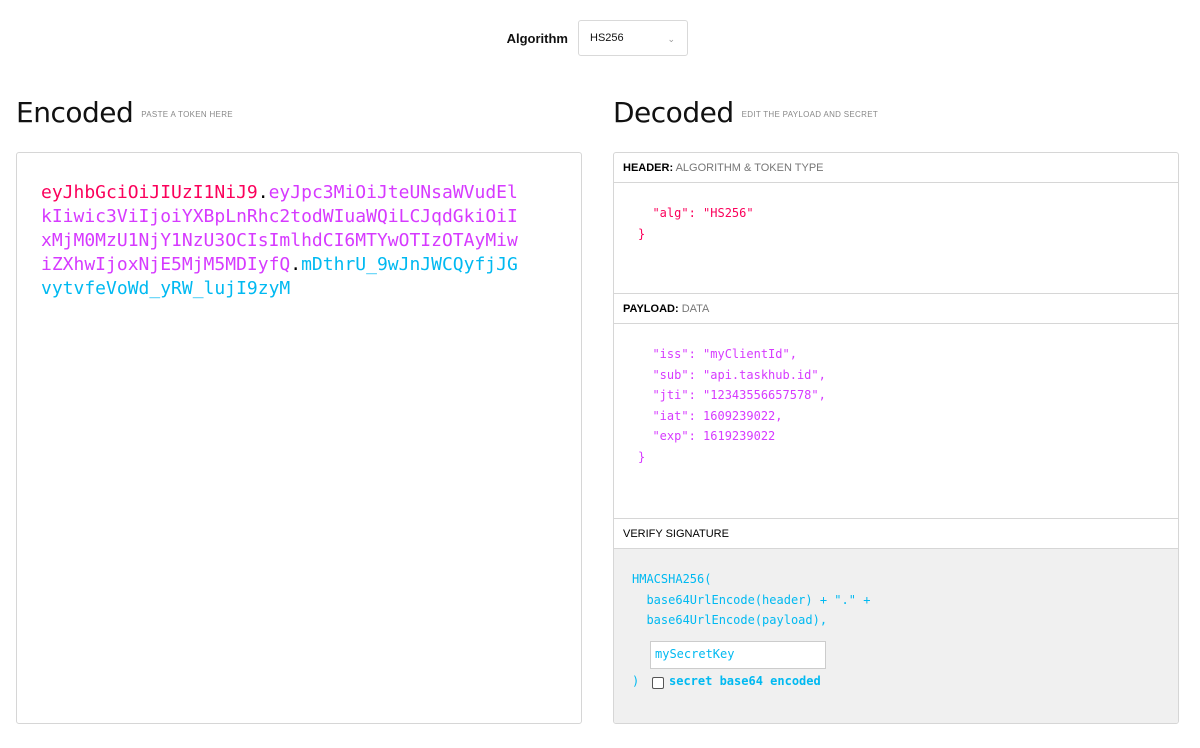 This screenshot has width=1200, height=748. I want to click on decoded-title: Decoded, so click(673, 112).